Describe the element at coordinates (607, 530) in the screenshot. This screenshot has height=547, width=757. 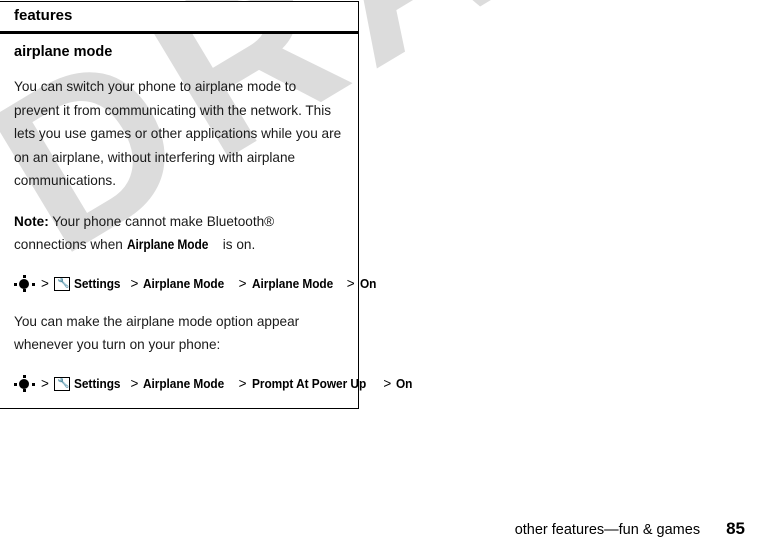
I see `footer-title: other features—fun & games` at that location.